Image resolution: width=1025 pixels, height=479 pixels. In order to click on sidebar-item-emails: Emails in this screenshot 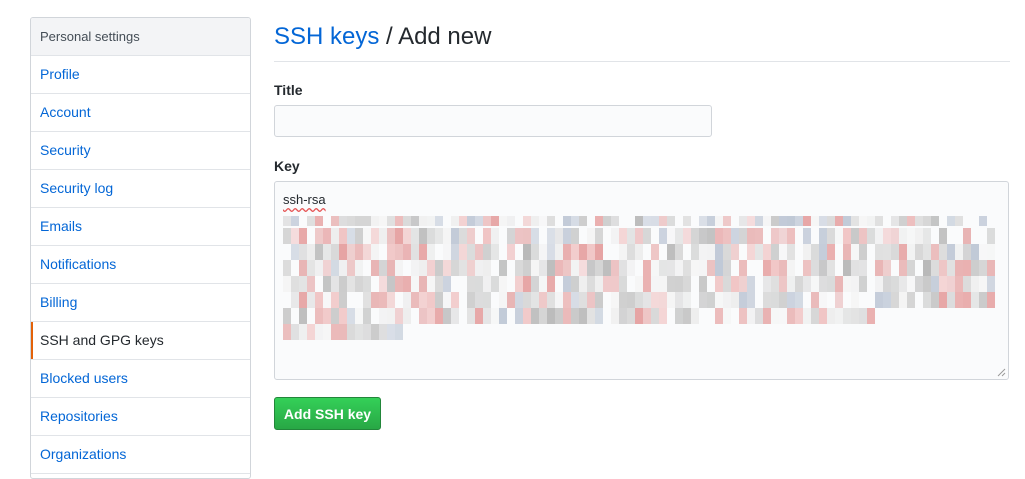, I will do `click(140, 227)`.